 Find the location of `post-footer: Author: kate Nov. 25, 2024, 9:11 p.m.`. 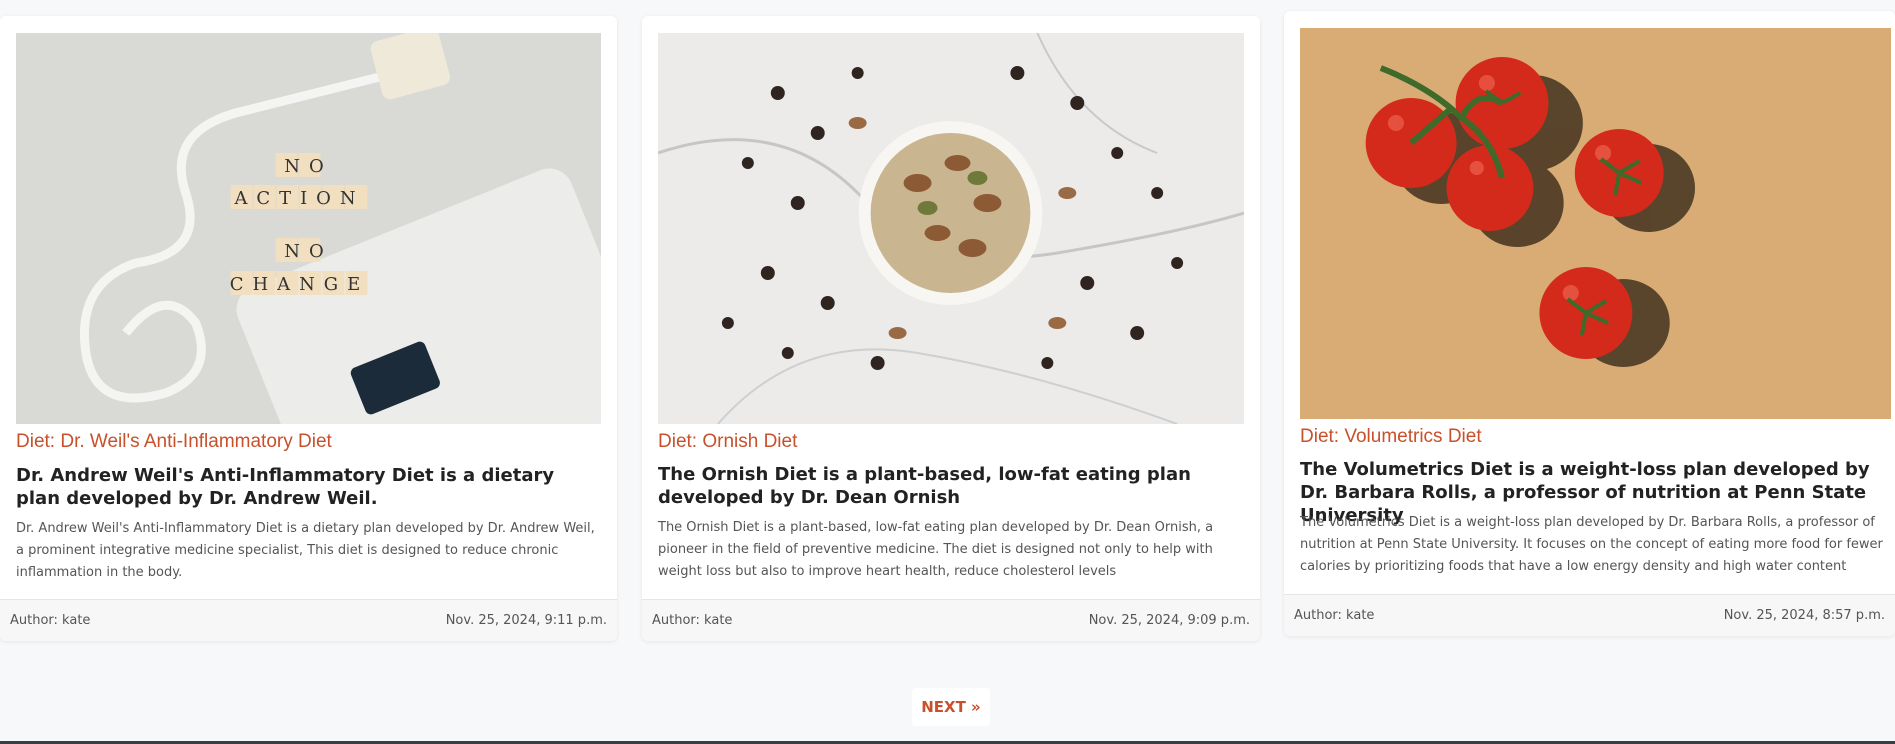

post-footer: Author: kate Nov. 25, 2024, 9:11 p.m. is located at coordinates (308, 620).